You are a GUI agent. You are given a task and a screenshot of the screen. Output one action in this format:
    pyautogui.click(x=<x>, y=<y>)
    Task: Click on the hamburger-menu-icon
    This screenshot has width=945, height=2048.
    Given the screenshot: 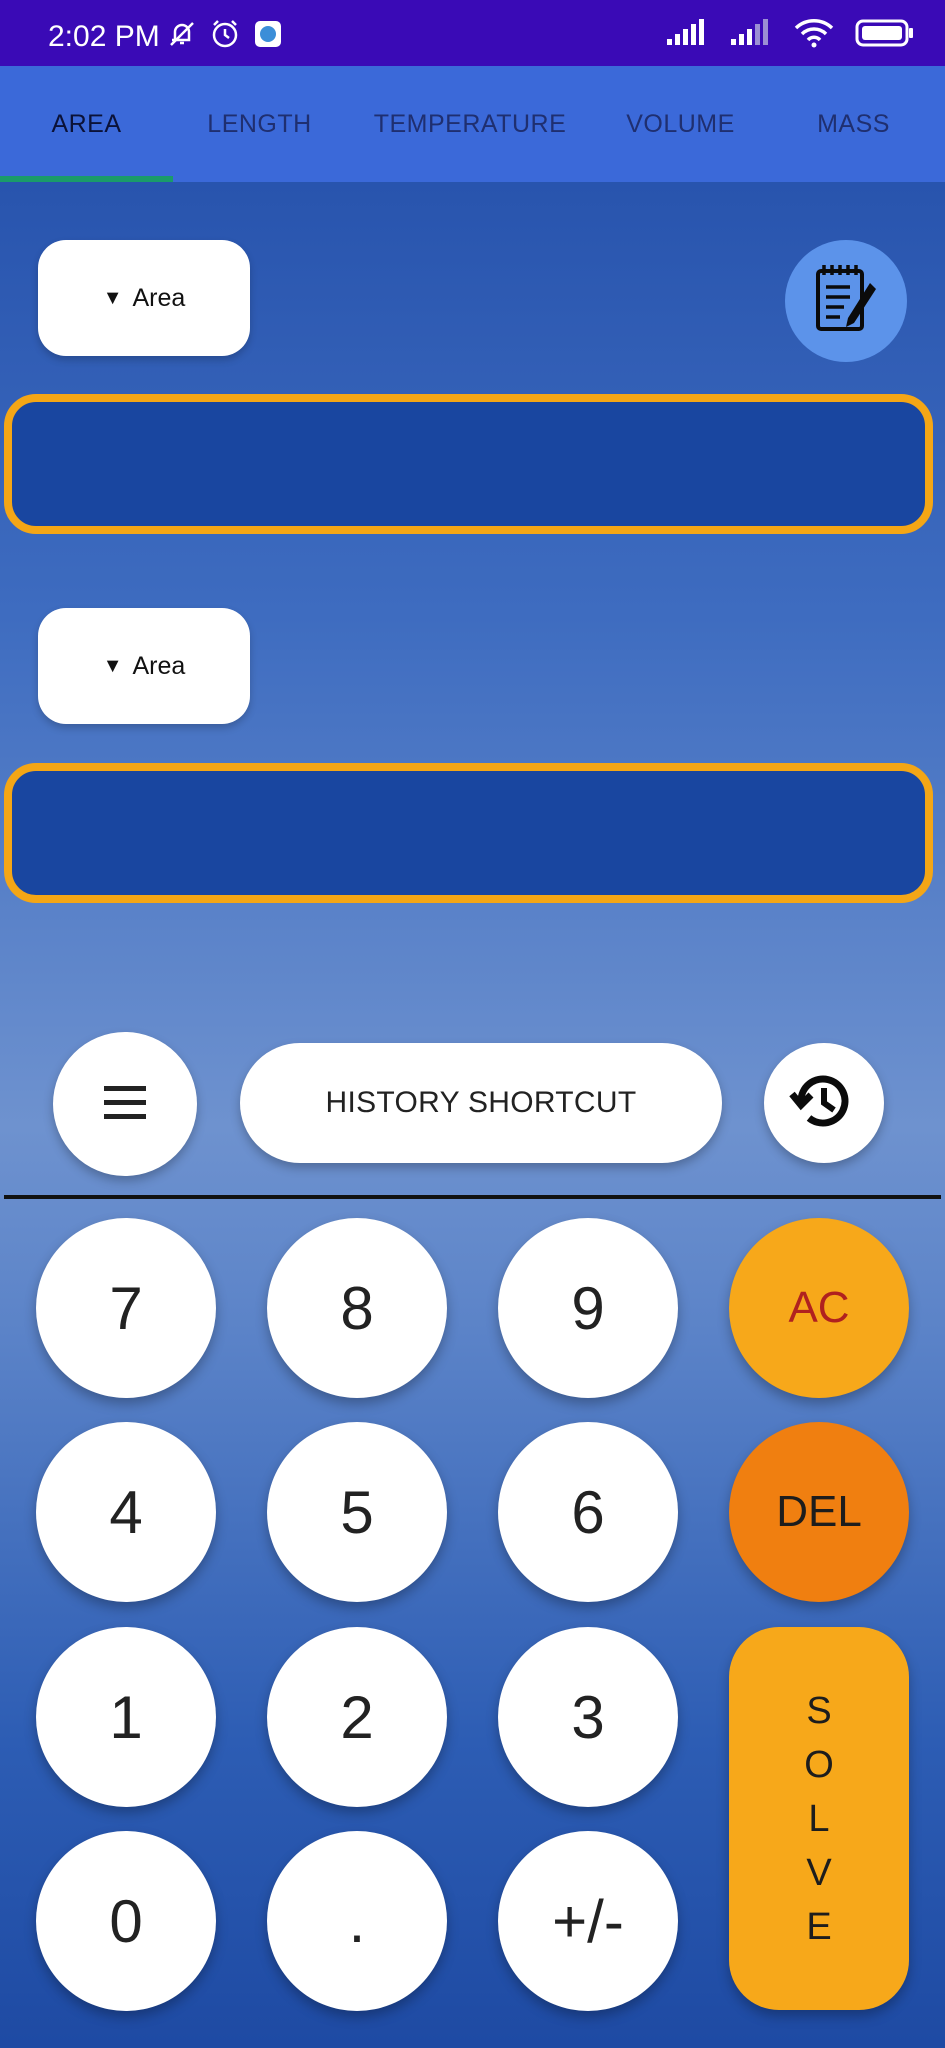 What is the action you would take?
    pyautogui.click(x=125, y=1104)
    